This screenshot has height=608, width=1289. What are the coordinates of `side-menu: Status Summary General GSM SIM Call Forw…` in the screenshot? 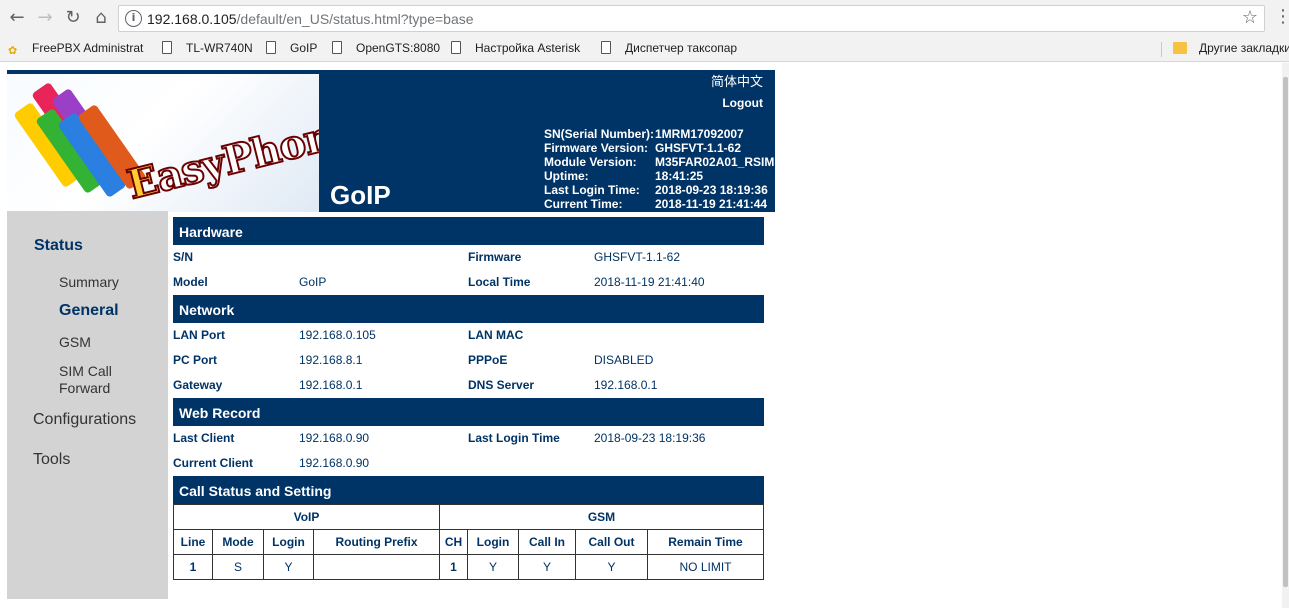 It's located at (87, 405).